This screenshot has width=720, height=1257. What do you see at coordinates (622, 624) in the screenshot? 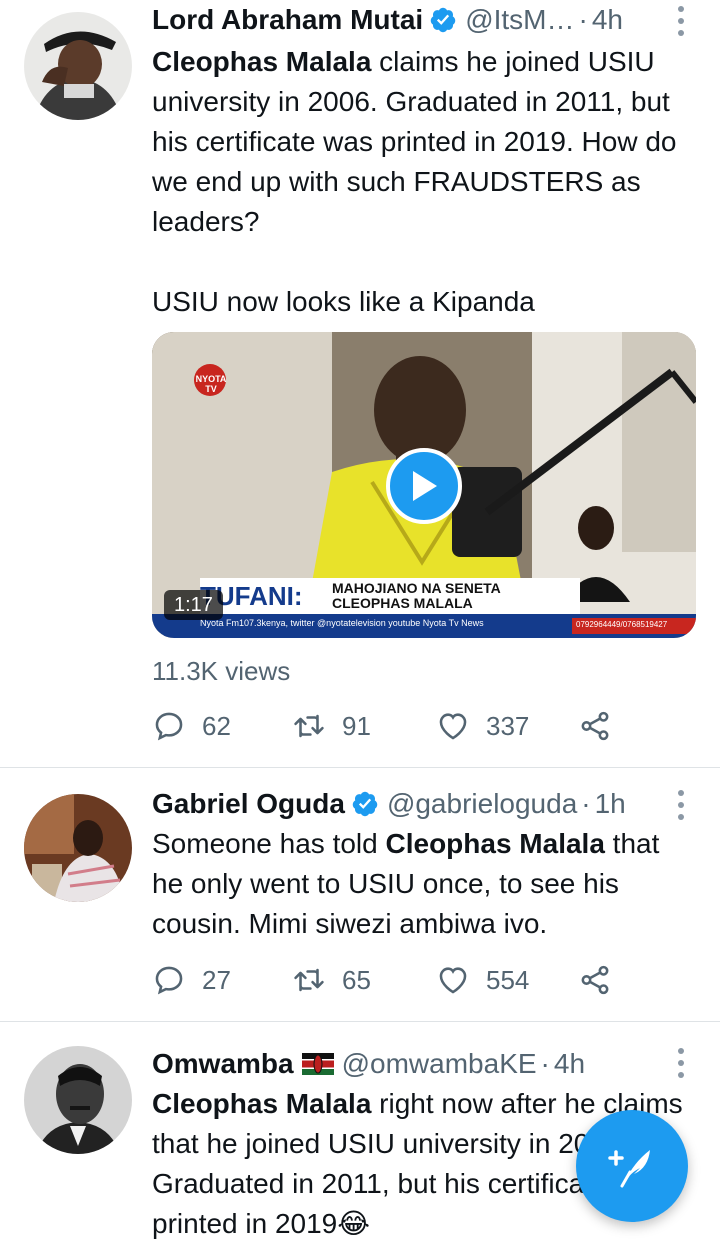
I see `video-phone: 0792964449/0768519427` at bounding box center [622, 624].